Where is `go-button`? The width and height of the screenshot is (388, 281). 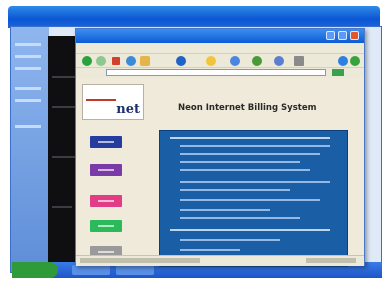
go-button is located at coordinates (338, 72).